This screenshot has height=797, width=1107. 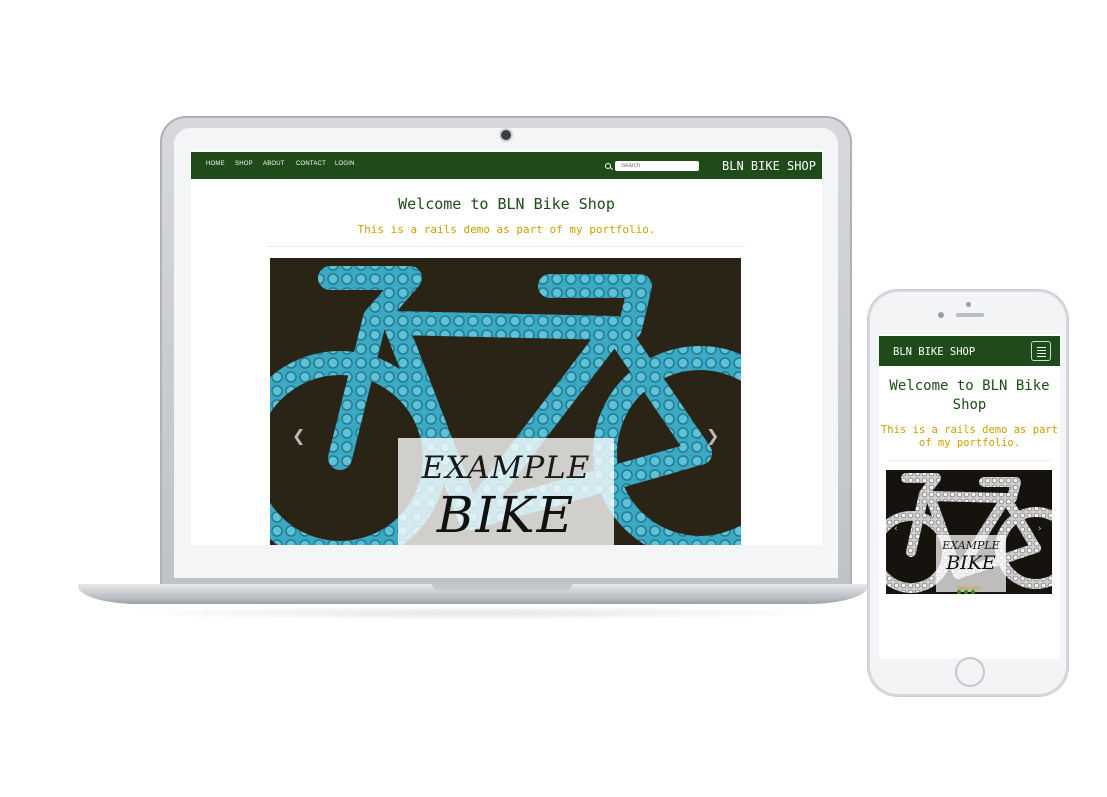 I want to click on caption-line-2: BIKE, so click(x=506, y=515).